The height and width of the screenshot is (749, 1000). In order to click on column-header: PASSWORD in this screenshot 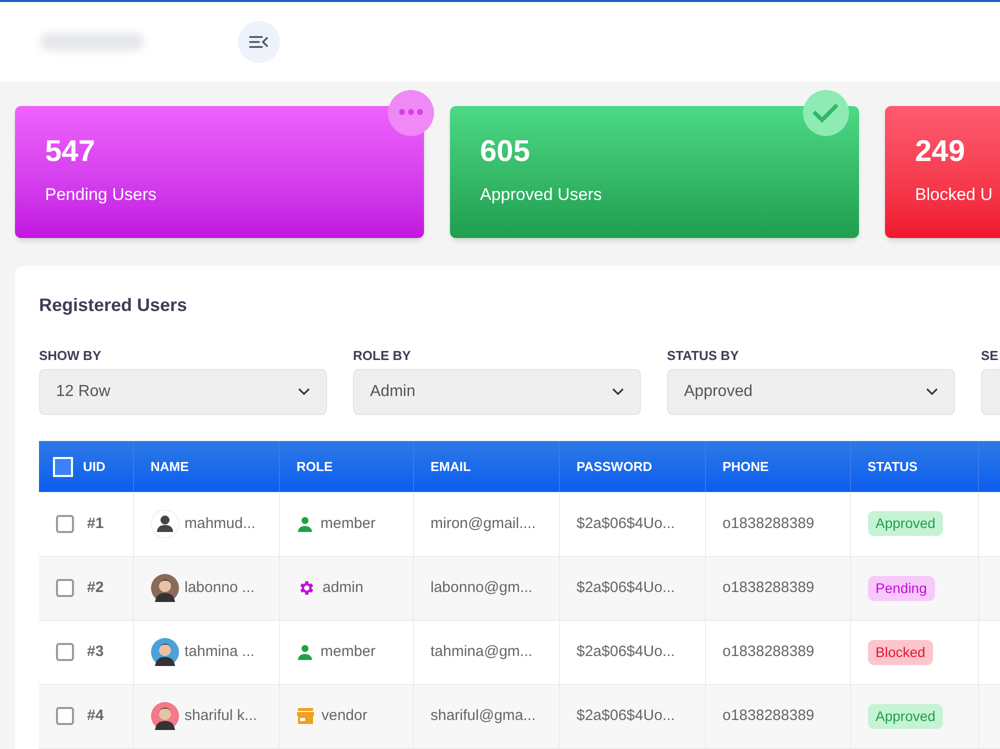, I will do `click(614, 466)`.